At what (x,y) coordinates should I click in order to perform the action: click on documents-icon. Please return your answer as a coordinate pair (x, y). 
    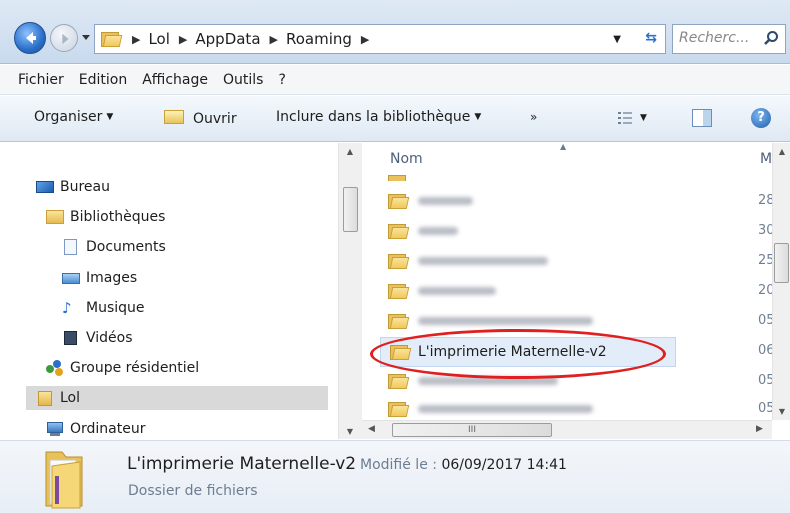
    Looking at the image, I should click on (71, 247).